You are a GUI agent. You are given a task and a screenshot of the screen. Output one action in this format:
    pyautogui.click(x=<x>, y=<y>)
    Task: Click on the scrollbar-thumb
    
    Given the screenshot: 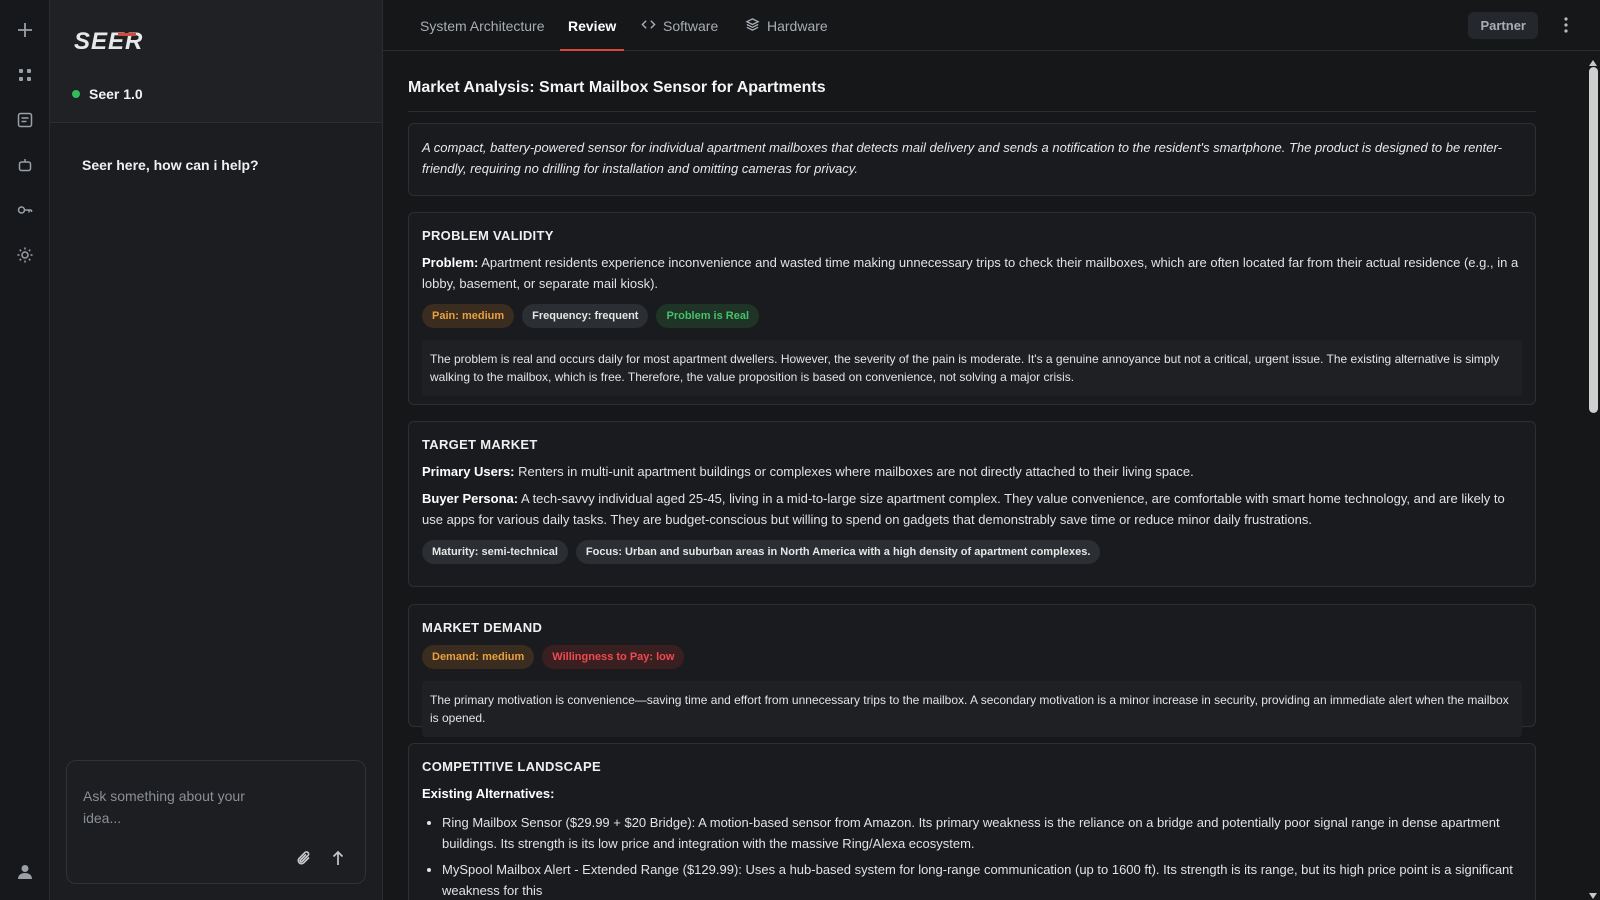 What is the action you would take?
    pyautogui.click(x=1593, y=240)
    